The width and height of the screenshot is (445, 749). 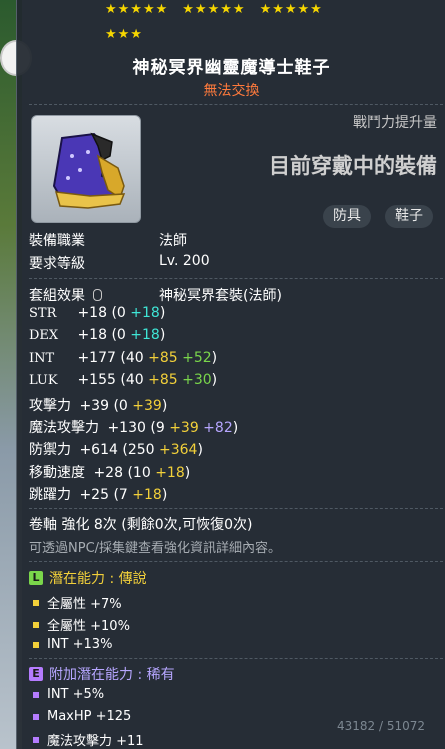 I want to click on potential-line-text: 全屬性 +7%, so click(x=84, y=604).